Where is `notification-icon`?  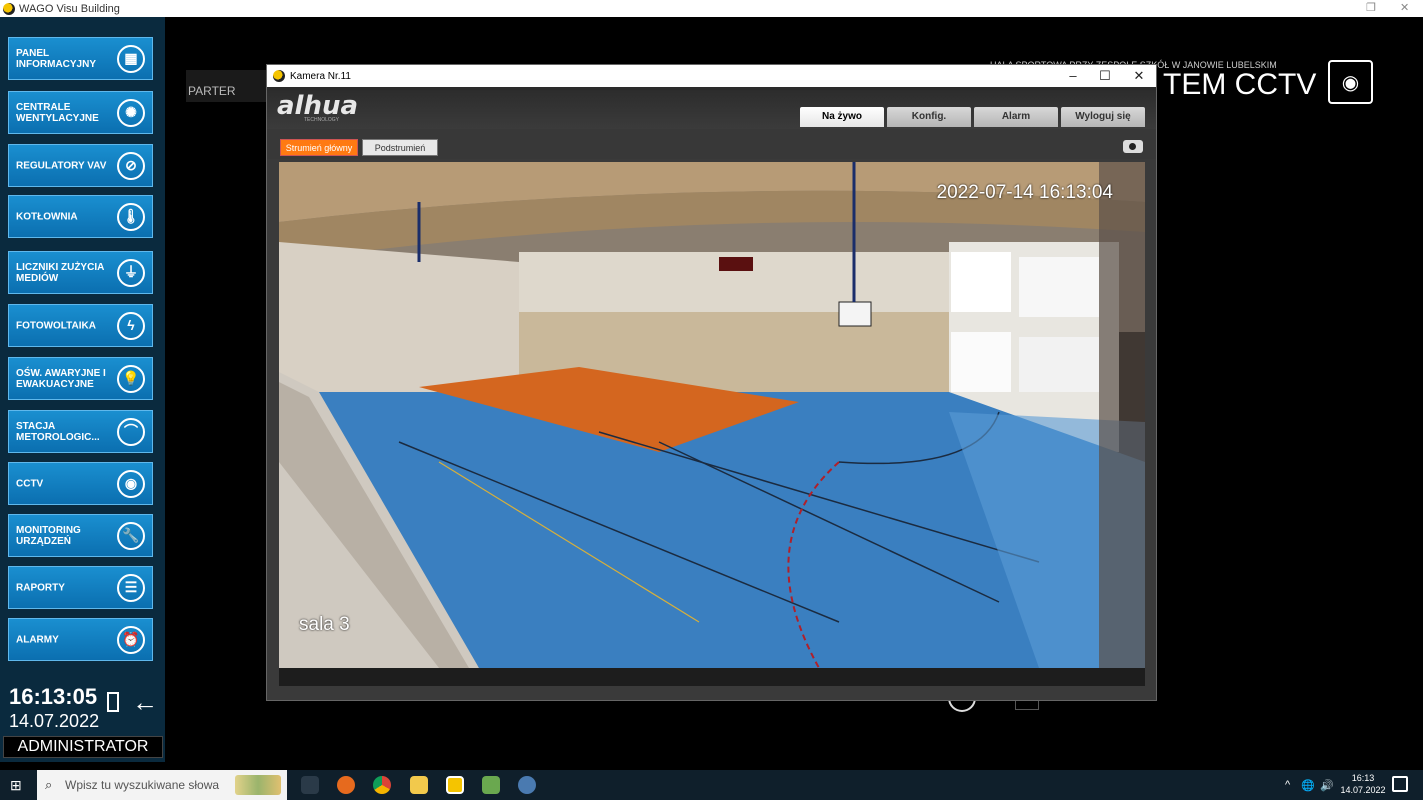 notification-icon is located at coordinates (1400, 784).